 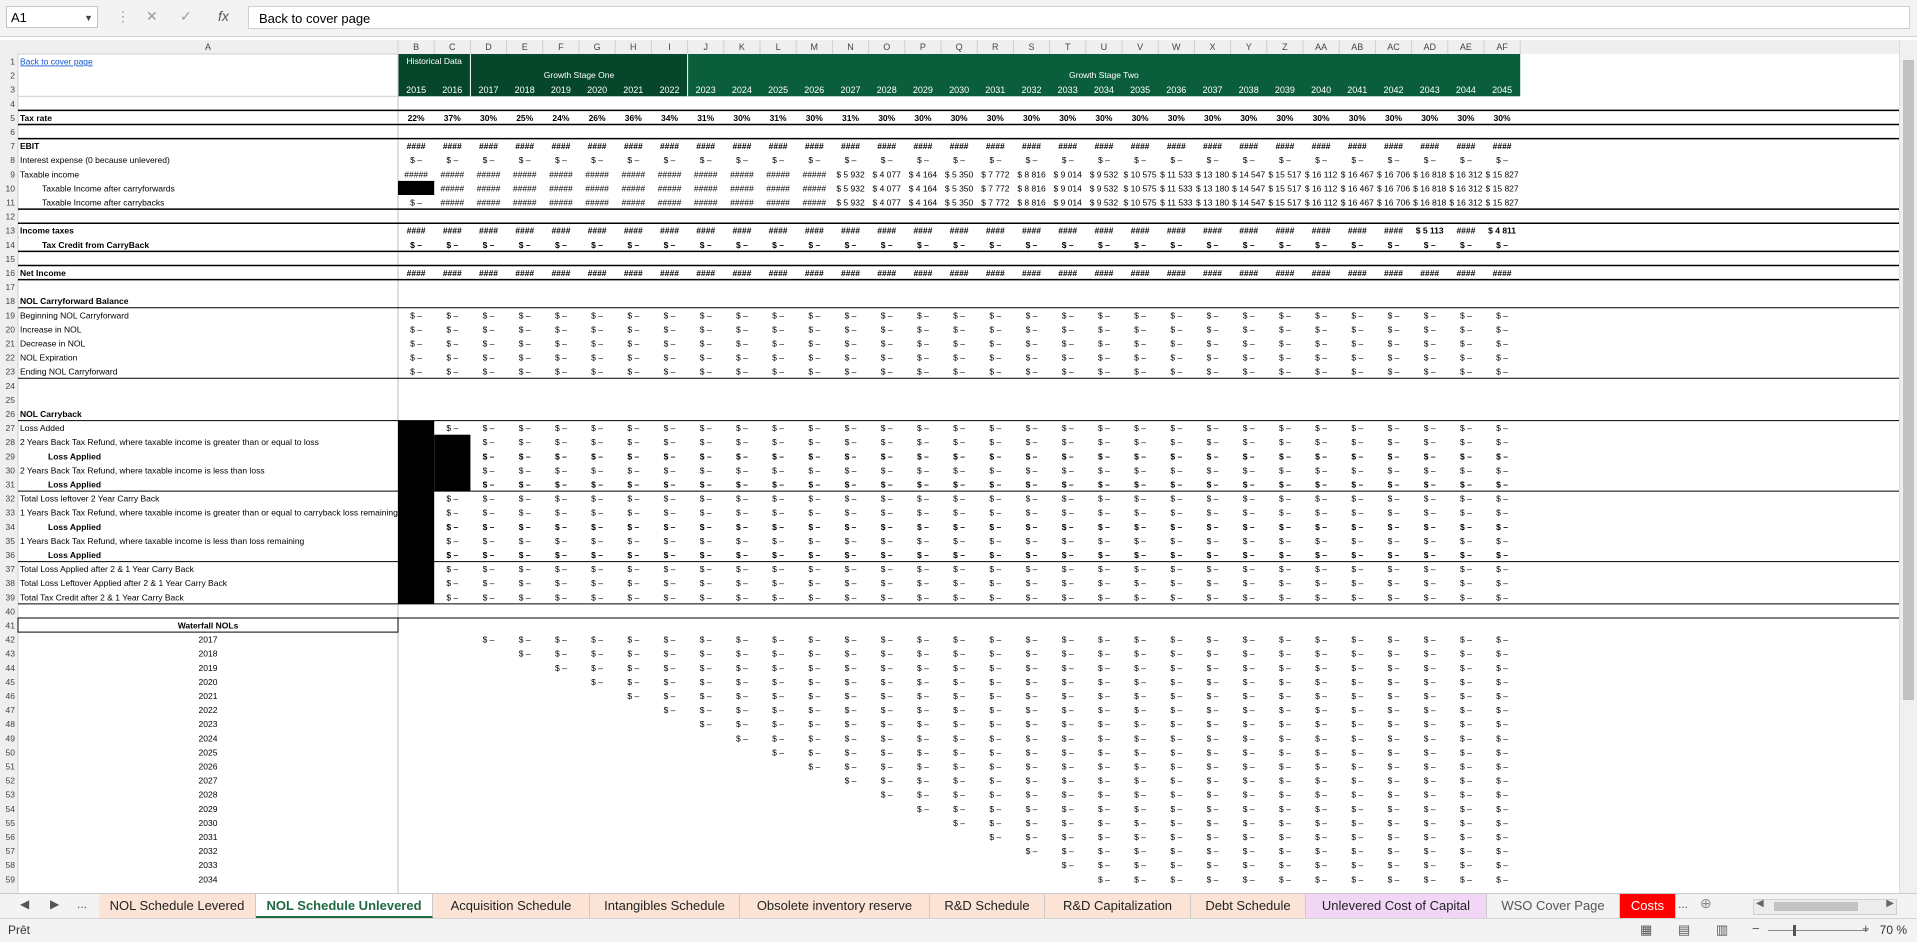 I want to click on close-icon: ✕, so click(x=152, y=16).